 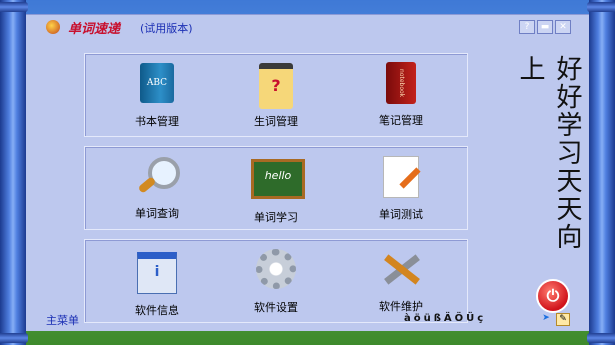 I want to click on minimize-button: ▬, so click(x=545, y=27).